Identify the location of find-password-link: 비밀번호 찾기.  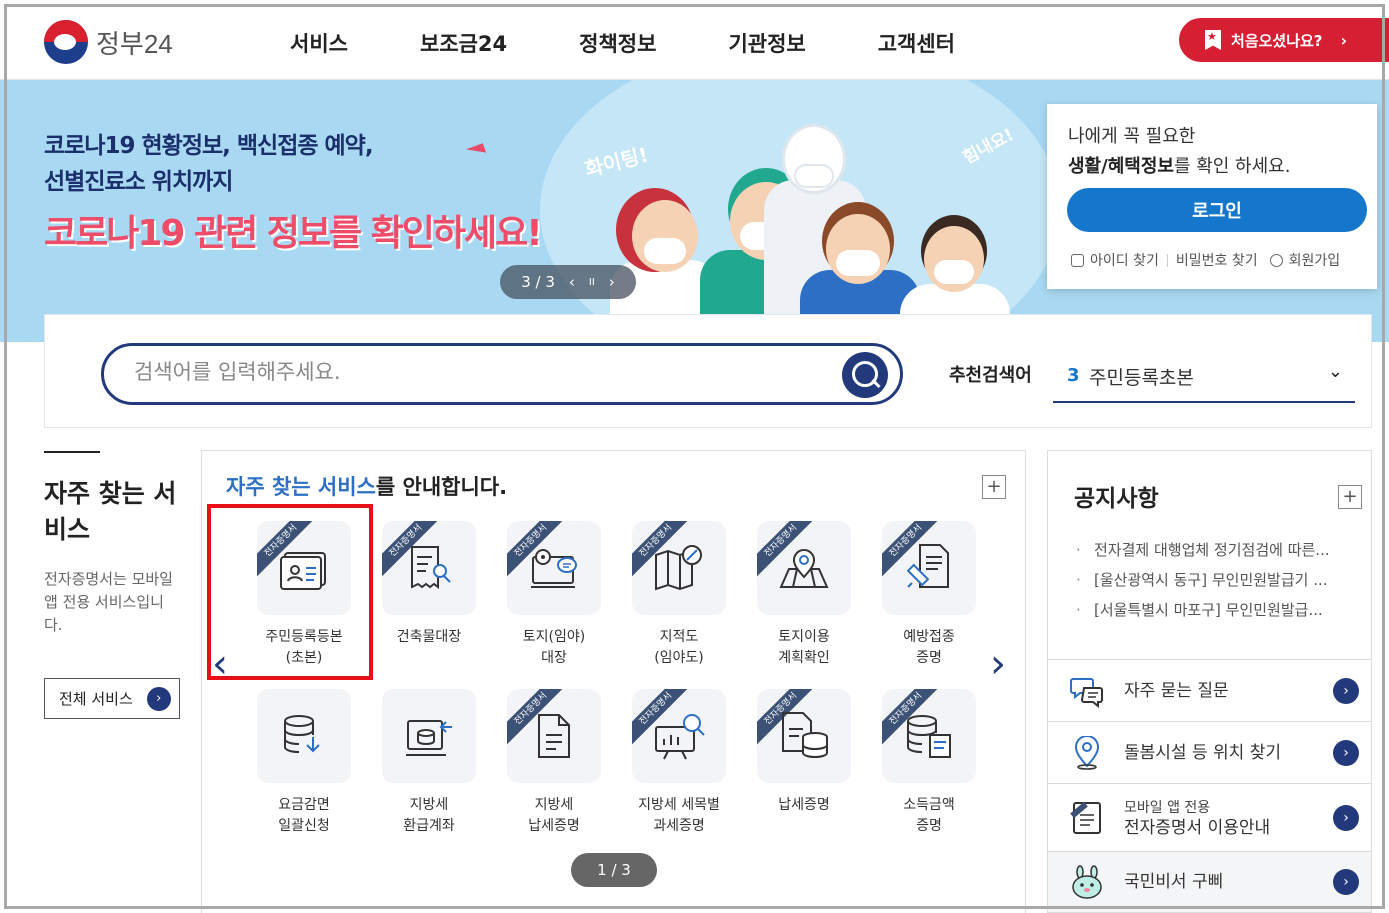
(1217, 260).